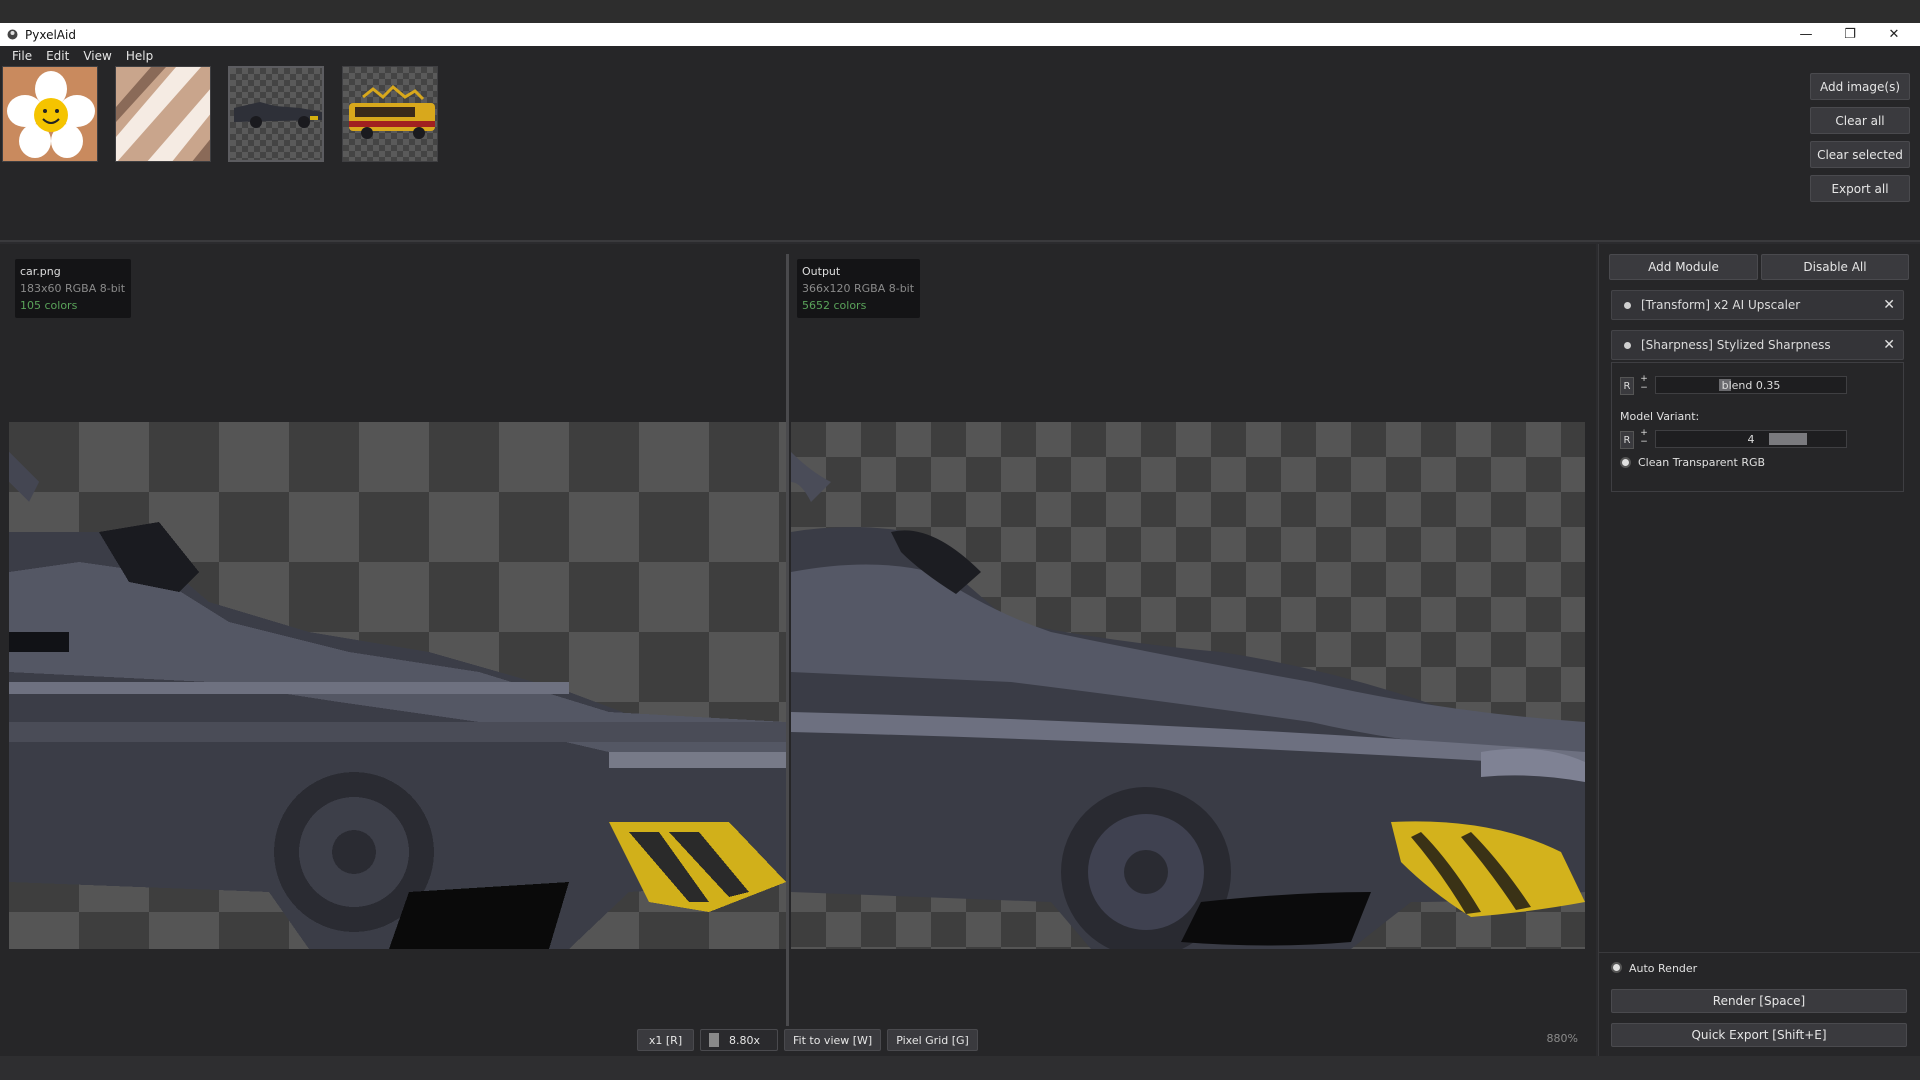 The image size is (1920, 1080). Describe the element at coordinates (1788, 439) in the screenshot. I see `variant-slider-handle` at that location.